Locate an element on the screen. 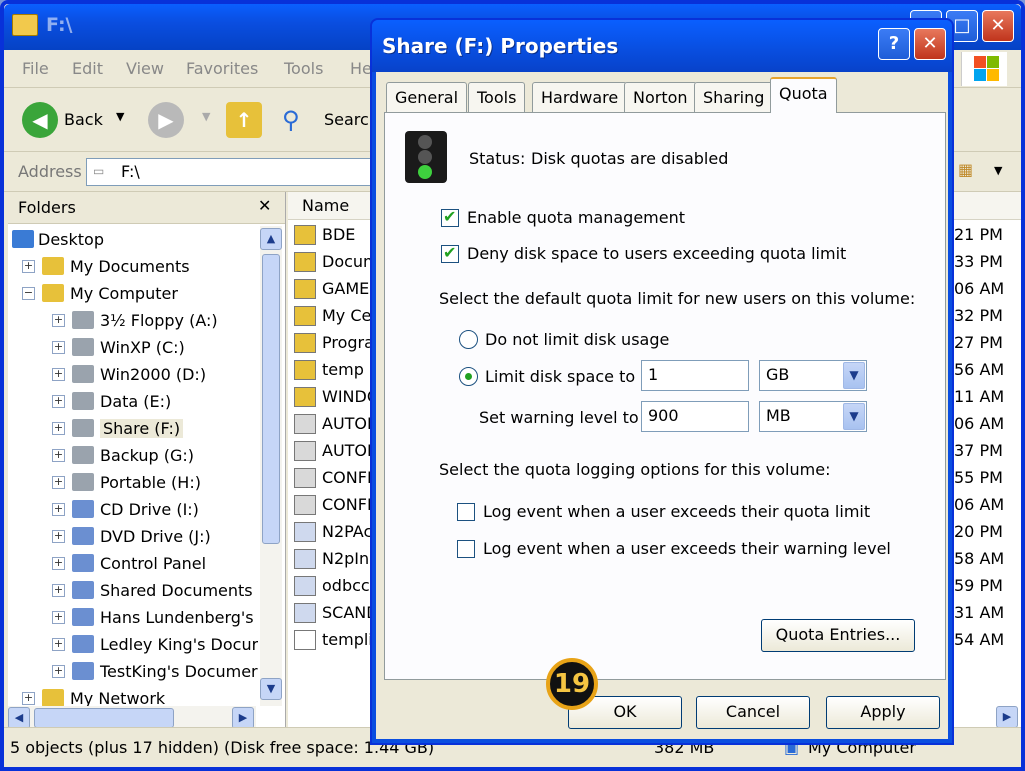 The image size is (1025, 771). back-arrow-icon: ◀ is located at coordinates (40, 120).